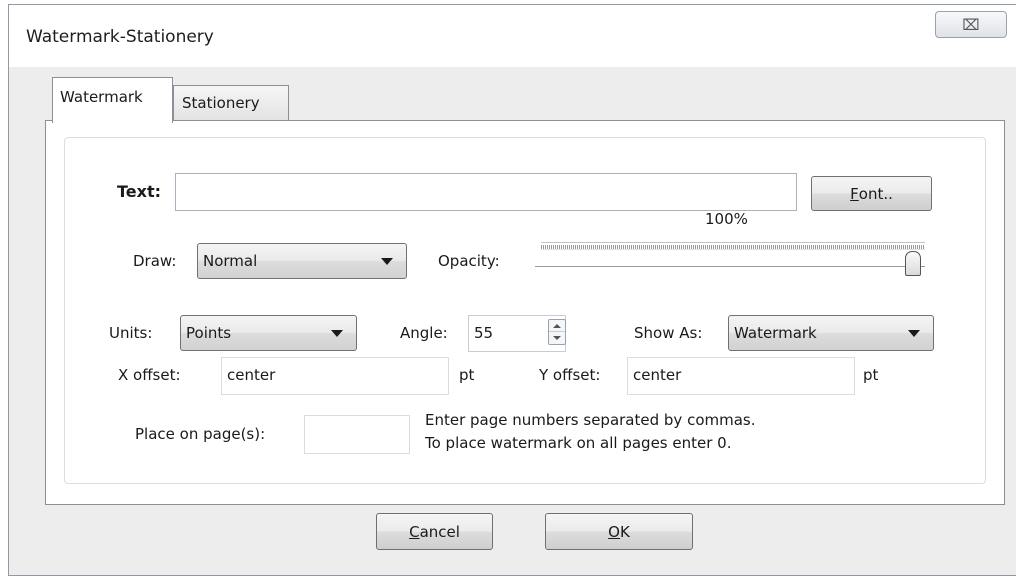 This screenshot has width=1016, height=576. I want to click on y-offset-input: center, so click(741, 376).